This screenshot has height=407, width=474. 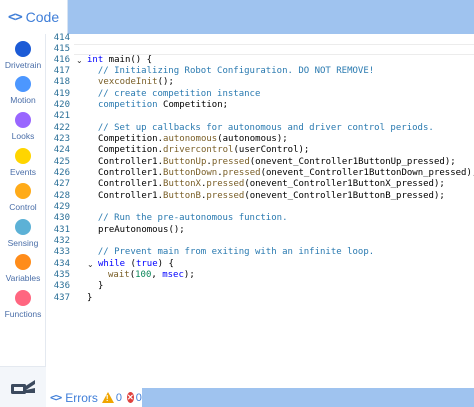 I want to click on line-number: 427, so click(x=61, y=184).